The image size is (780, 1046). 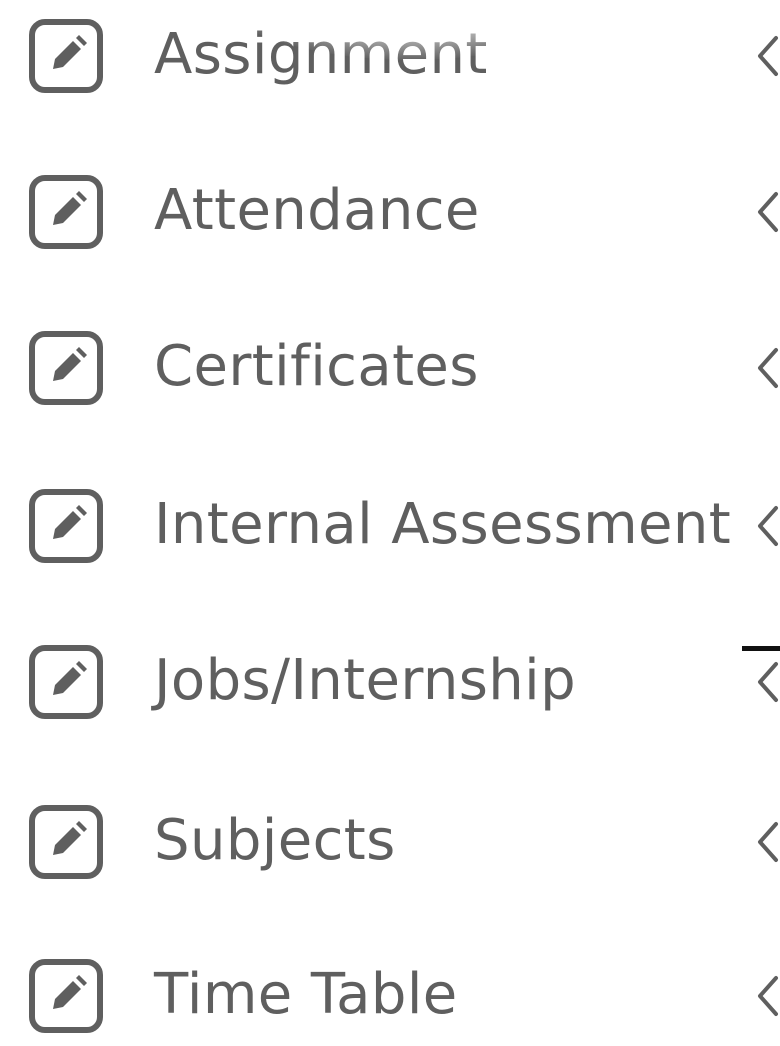 I want to click on sidebar-item-attendance: Attendance, so click(x=390, y=212).